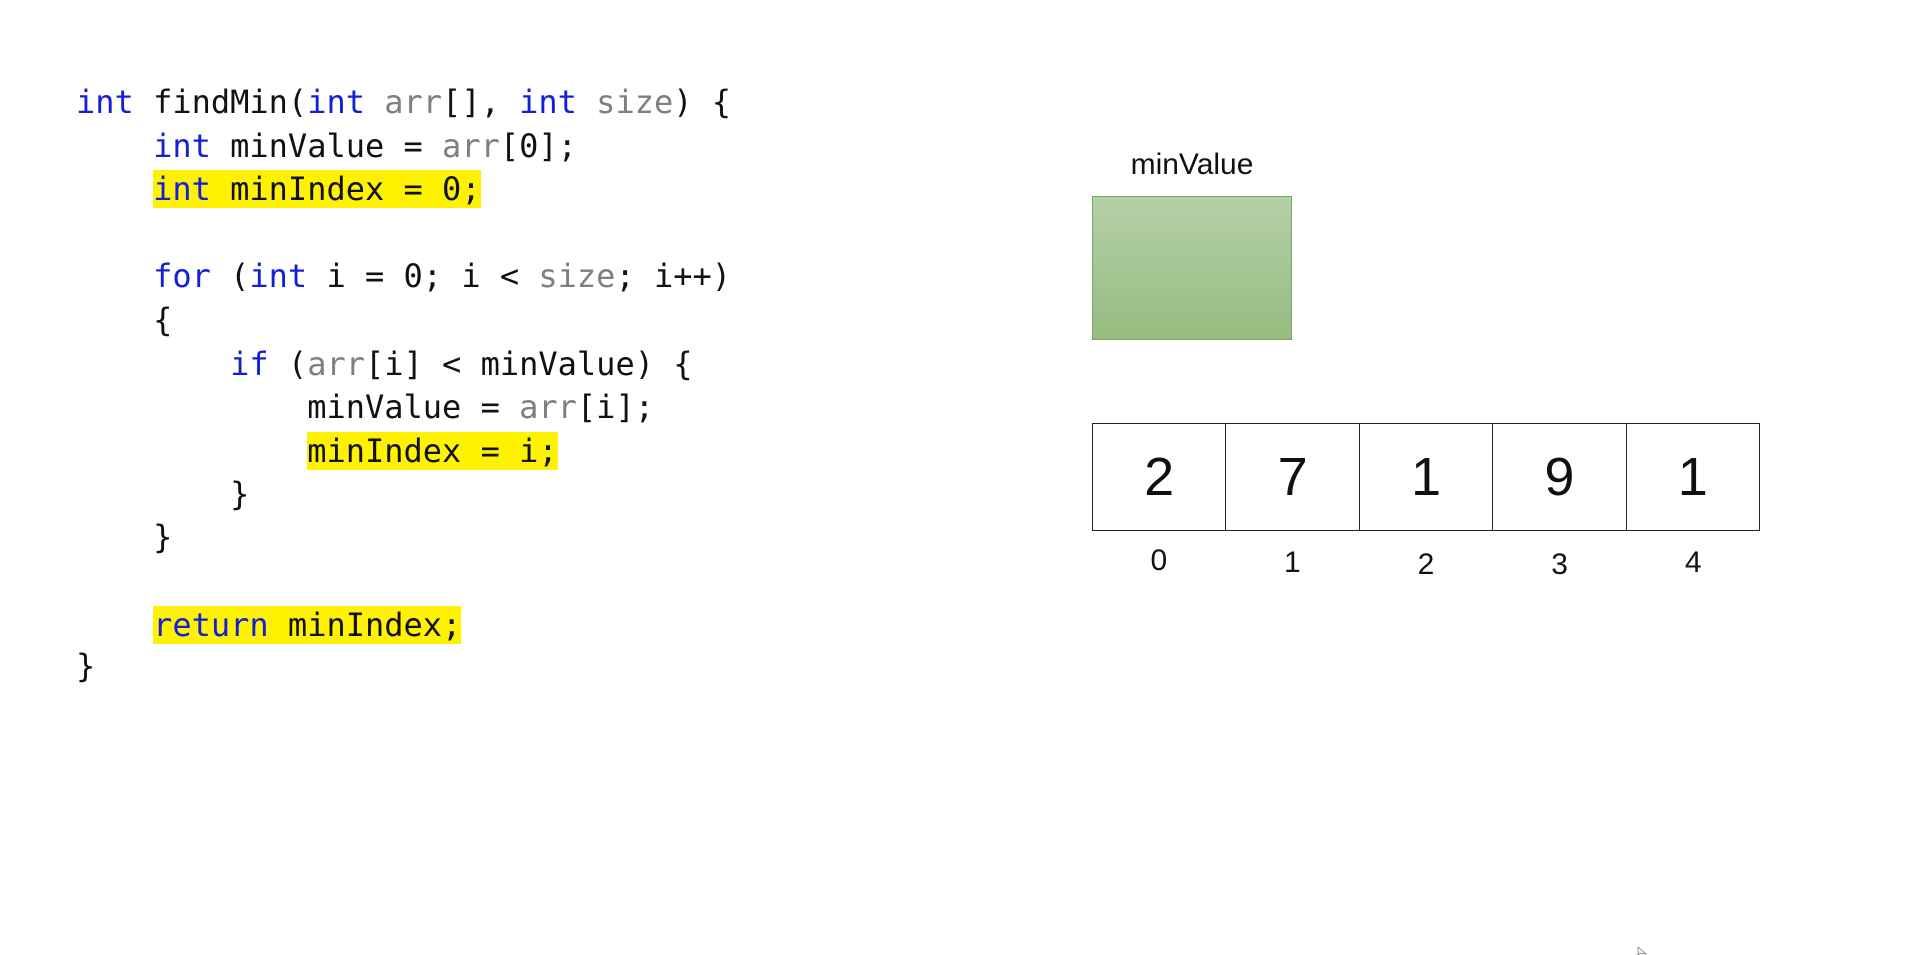 The width and height of the screenshot is (1912, 955). I want to click on array-index-row: 0 1 2 3 4, so click(1426, 563).